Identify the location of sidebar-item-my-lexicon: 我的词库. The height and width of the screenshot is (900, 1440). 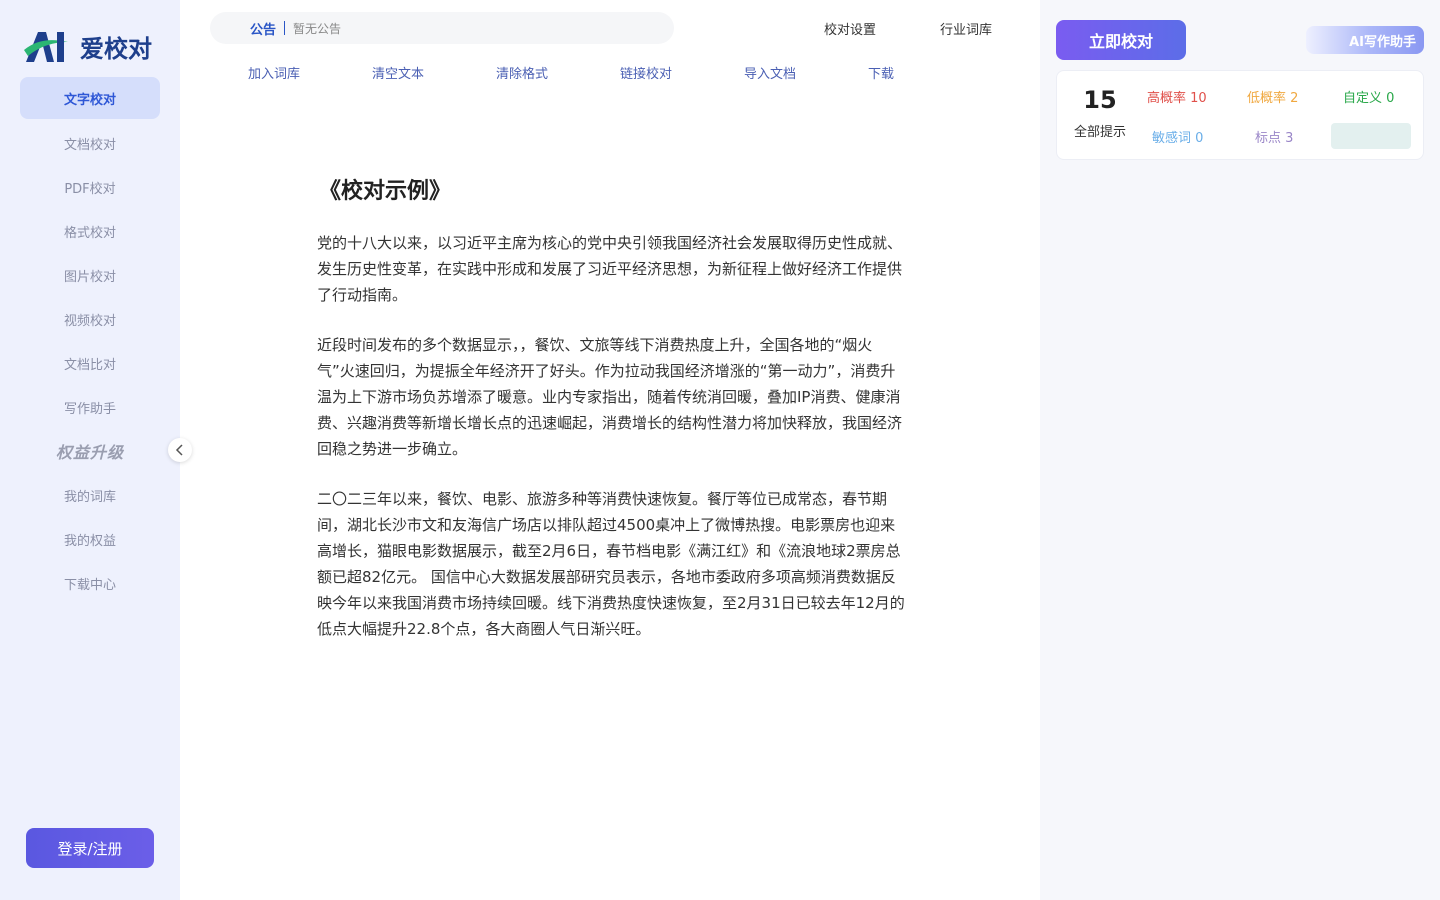
(90, 495).